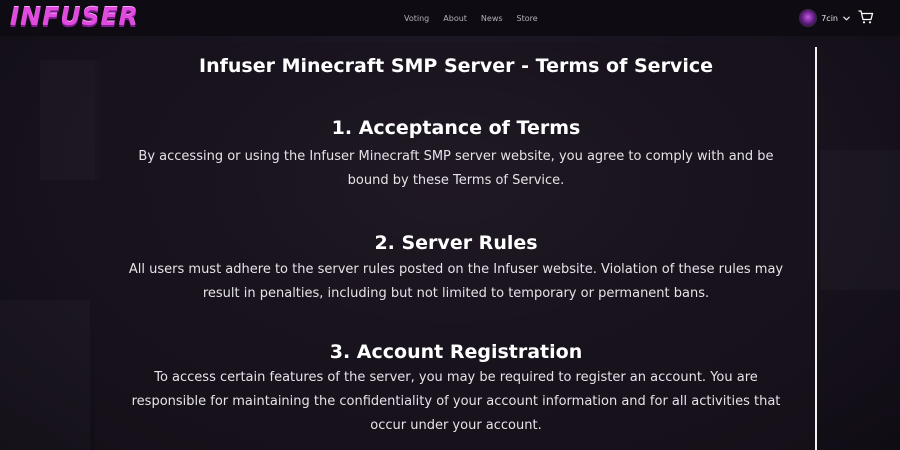 This screenshot has height=450, width=900. Describe the element at coordinates (74, 17) in the screenshot. I see `site-logo: INFUSER` at that location.